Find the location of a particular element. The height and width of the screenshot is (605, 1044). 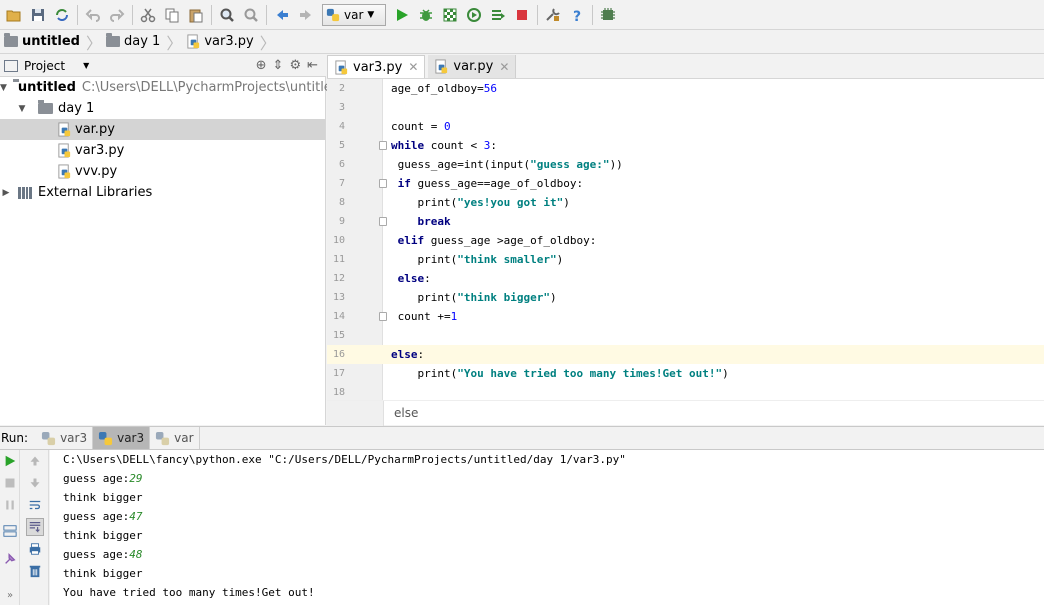

tree-item-file: var.py is located at coordinates (162, 129).